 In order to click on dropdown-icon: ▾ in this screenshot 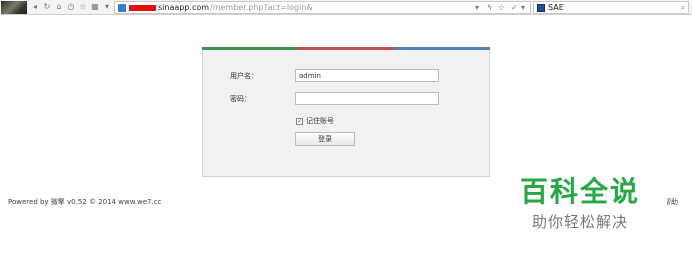, I will do `click(477, 8)`.